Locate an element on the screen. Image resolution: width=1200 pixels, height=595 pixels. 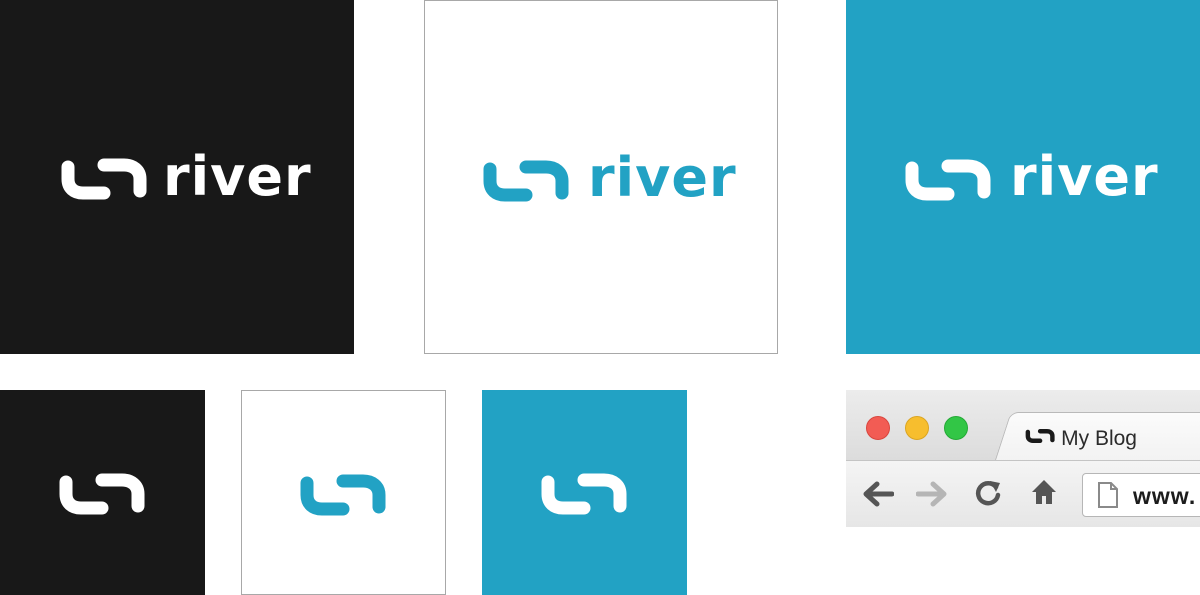
back-arrow-icon is located at coordinates (878, 494).